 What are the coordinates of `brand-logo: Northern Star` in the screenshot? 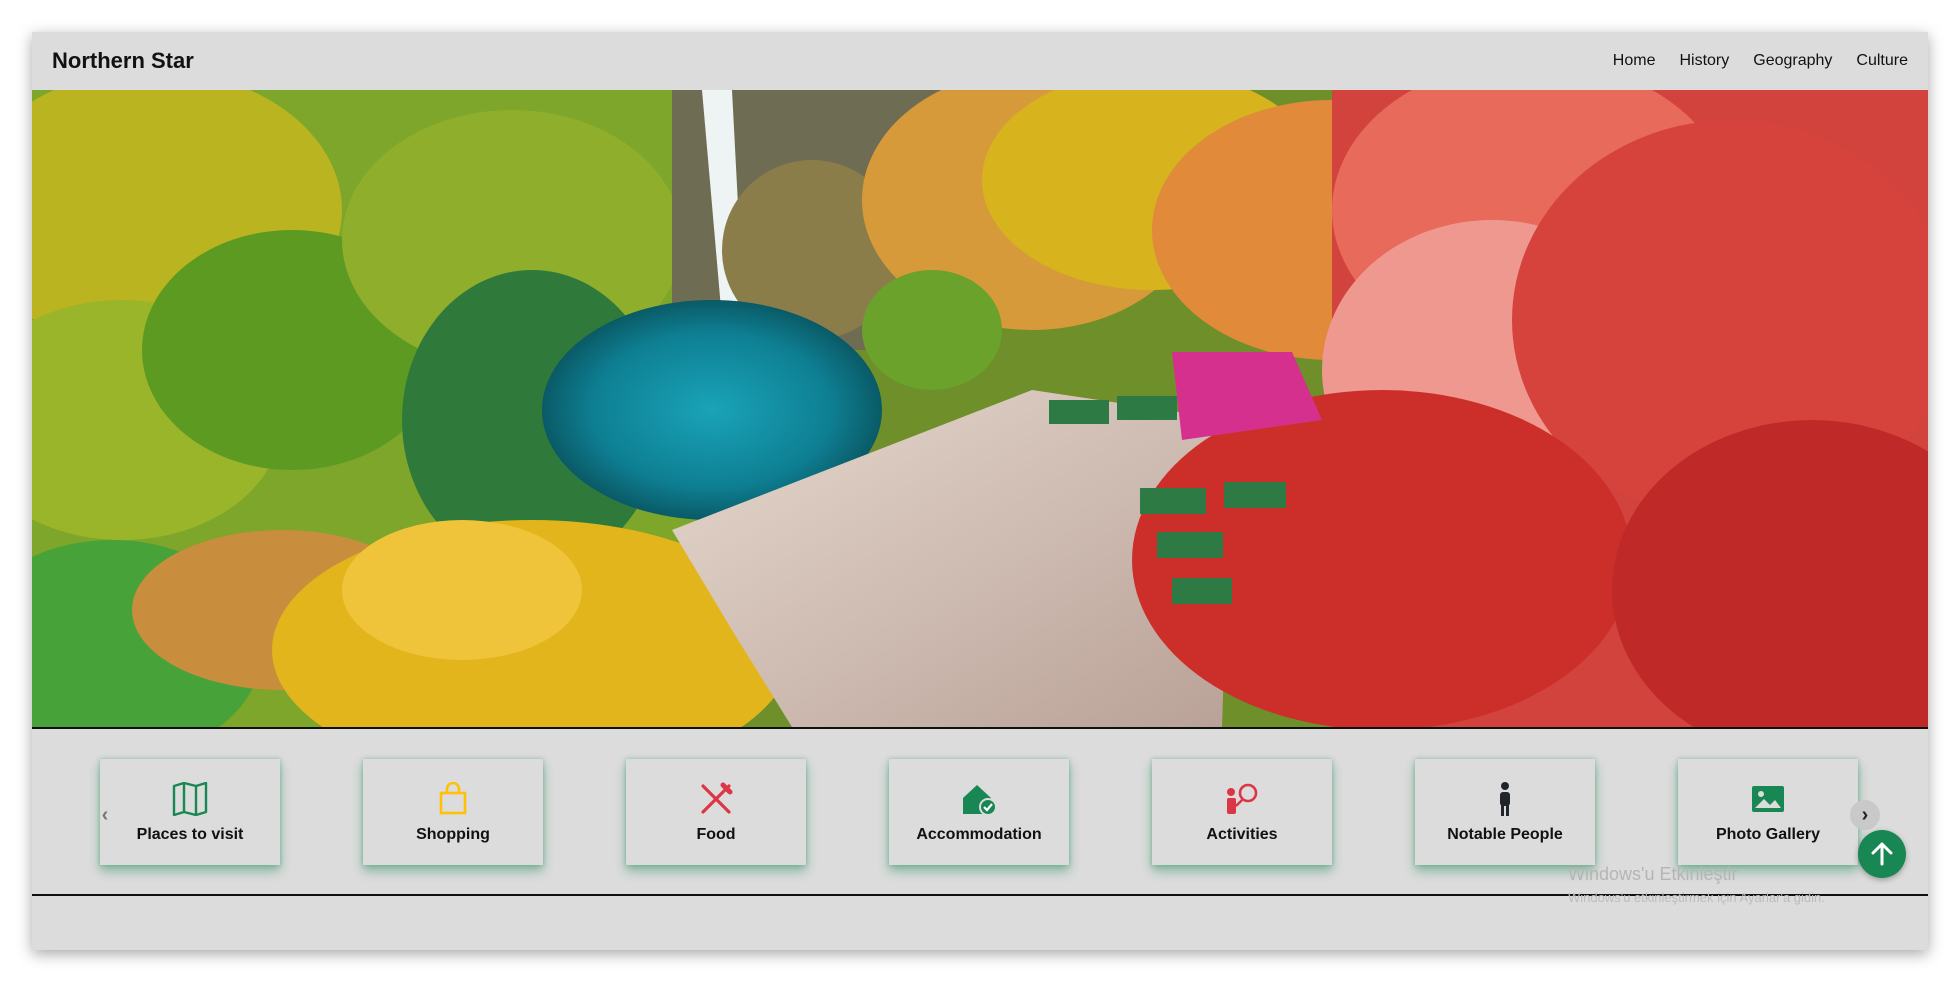 It's located at (123, 61).